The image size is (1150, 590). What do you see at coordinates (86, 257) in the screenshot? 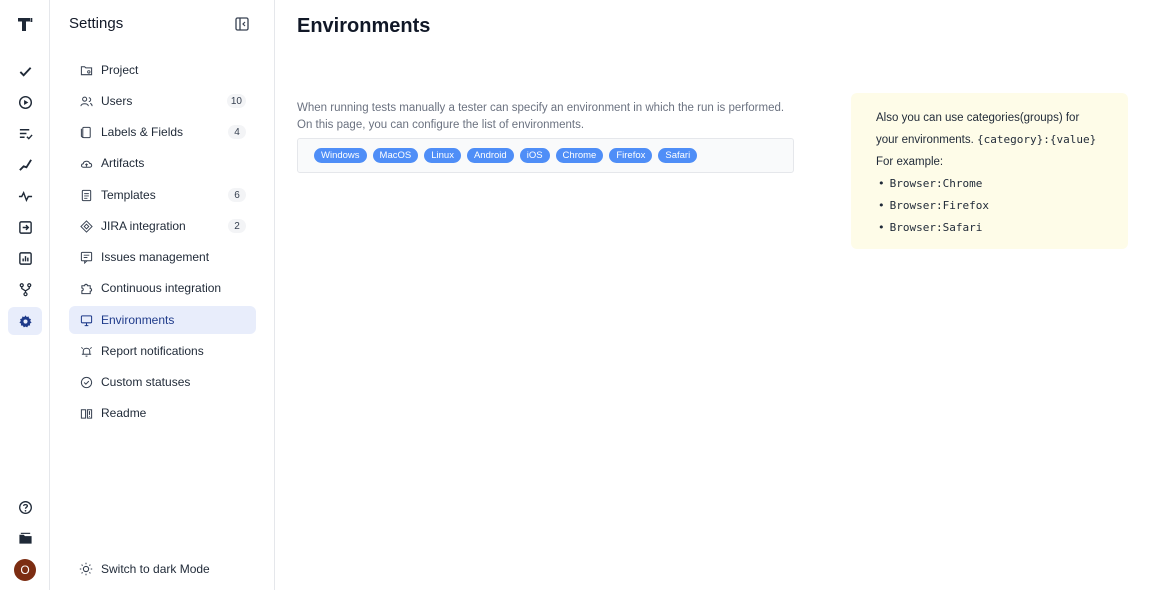
I see `issues-icon` at bounding box center [86, 257].